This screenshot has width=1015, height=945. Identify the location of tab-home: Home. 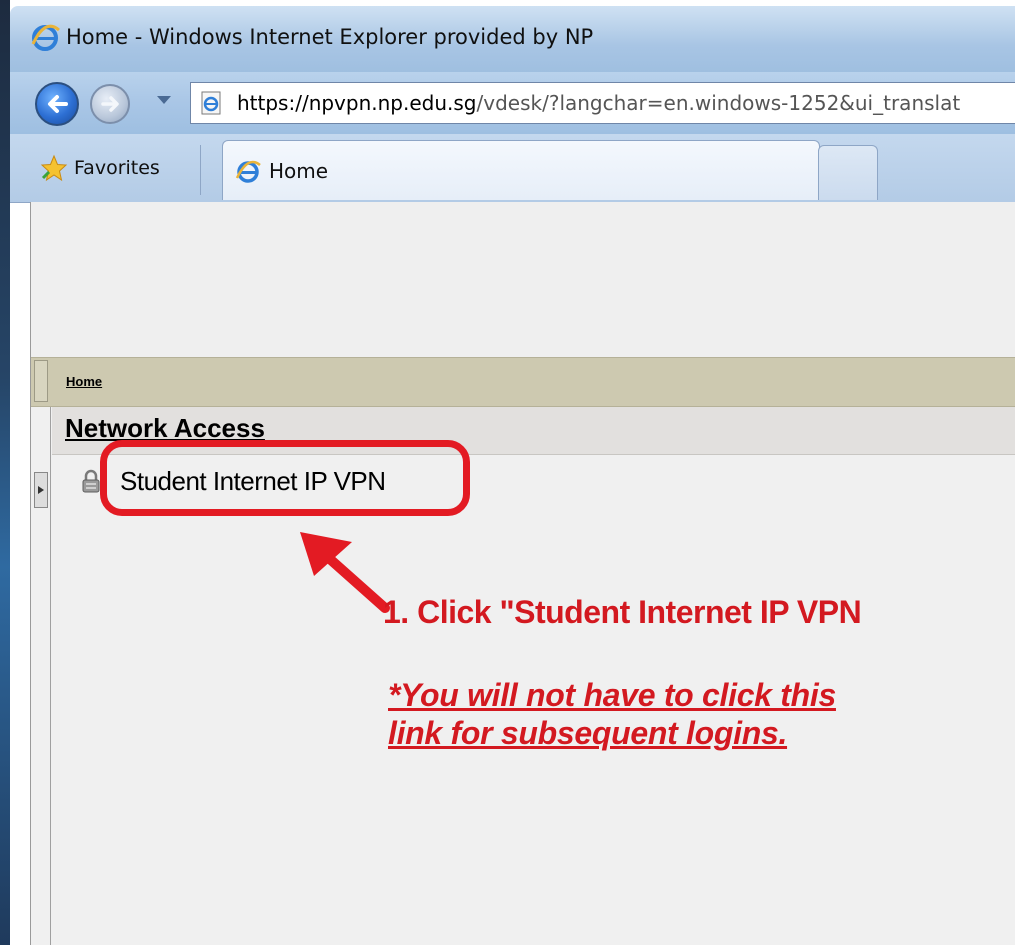
(521, 170).